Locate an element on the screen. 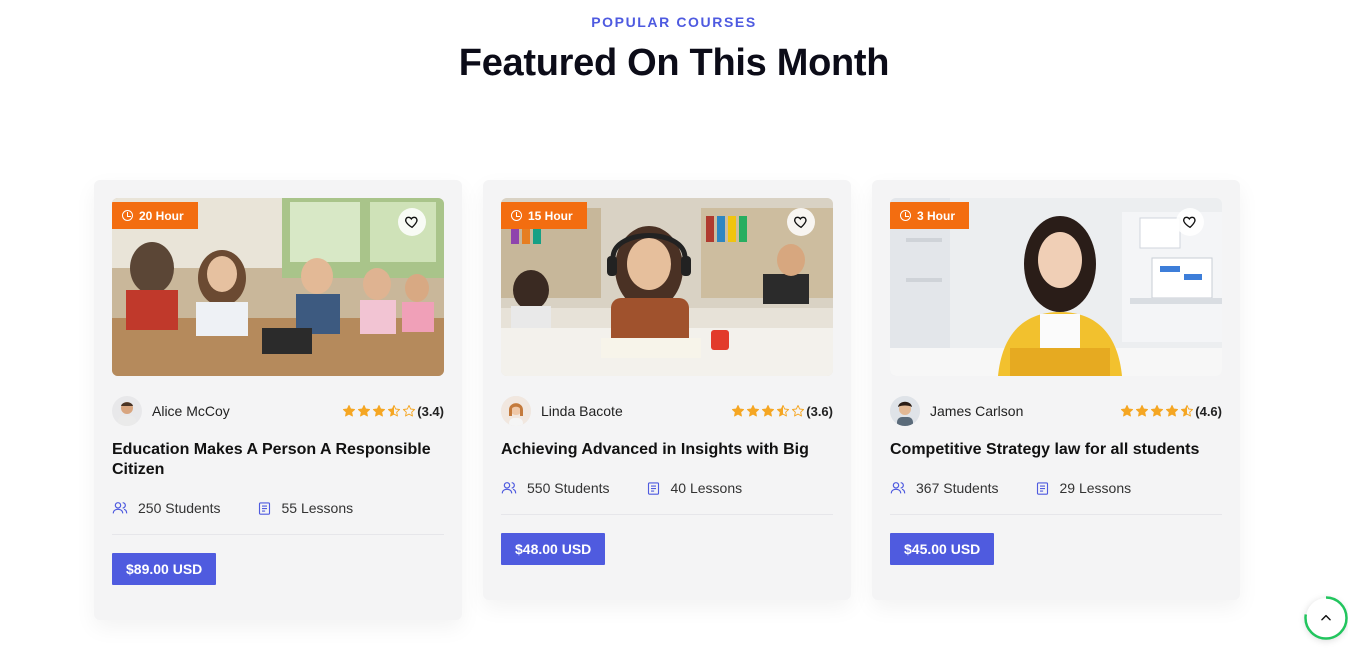 The height and width of the screenshot is (653, 1348). students-label: 367 Students is located at coordinates (957, 488).